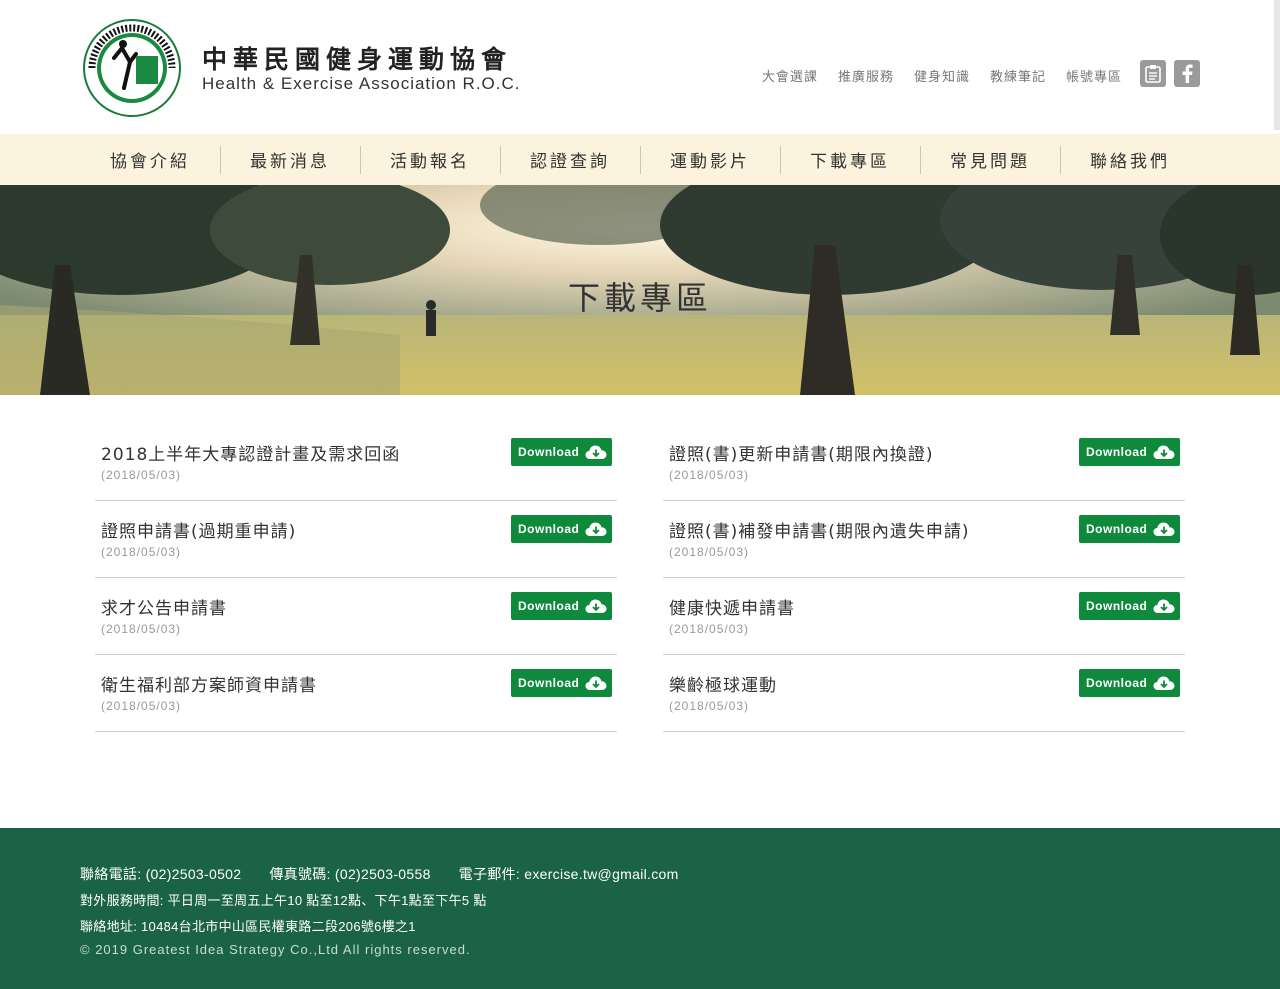 The image size is (1280, 989). What do you see at coordinates (732, 609) in the screenshot?
I see `download-item-title: 健康快遞申請書` at bounding box center [732, 609].